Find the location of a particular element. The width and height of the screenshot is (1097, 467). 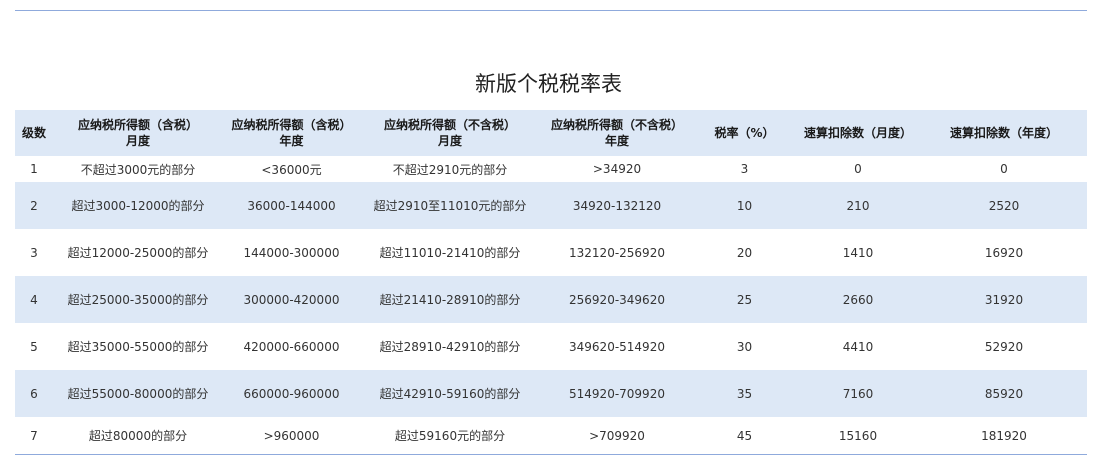

cell-taxable-excl-monthly: 超过28910-42910的部分 is located at coordinates (450, 347).